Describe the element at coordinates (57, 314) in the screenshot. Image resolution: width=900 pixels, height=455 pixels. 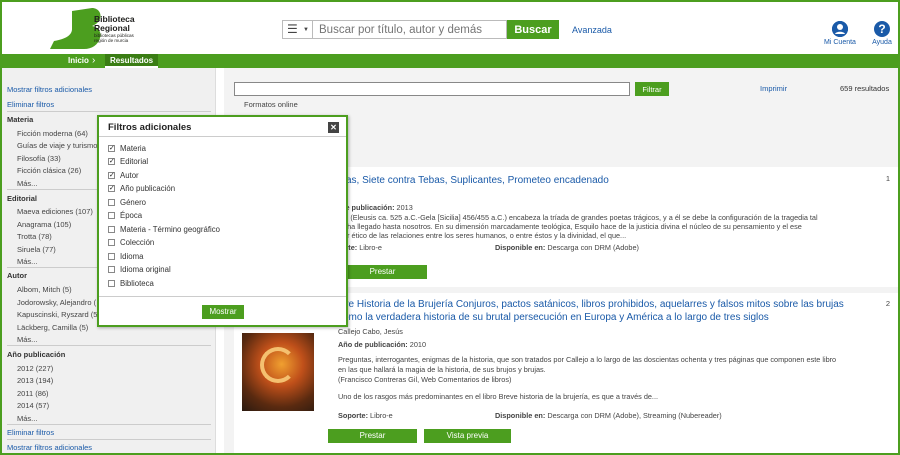
I see `facet-item: Kapuscinski, Ryszard (5` at that location.